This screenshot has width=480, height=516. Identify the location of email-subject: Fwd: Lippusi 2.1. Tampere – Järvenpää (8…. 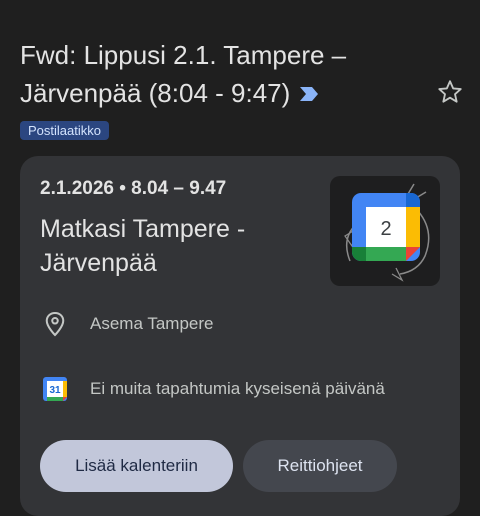
(220, 74).